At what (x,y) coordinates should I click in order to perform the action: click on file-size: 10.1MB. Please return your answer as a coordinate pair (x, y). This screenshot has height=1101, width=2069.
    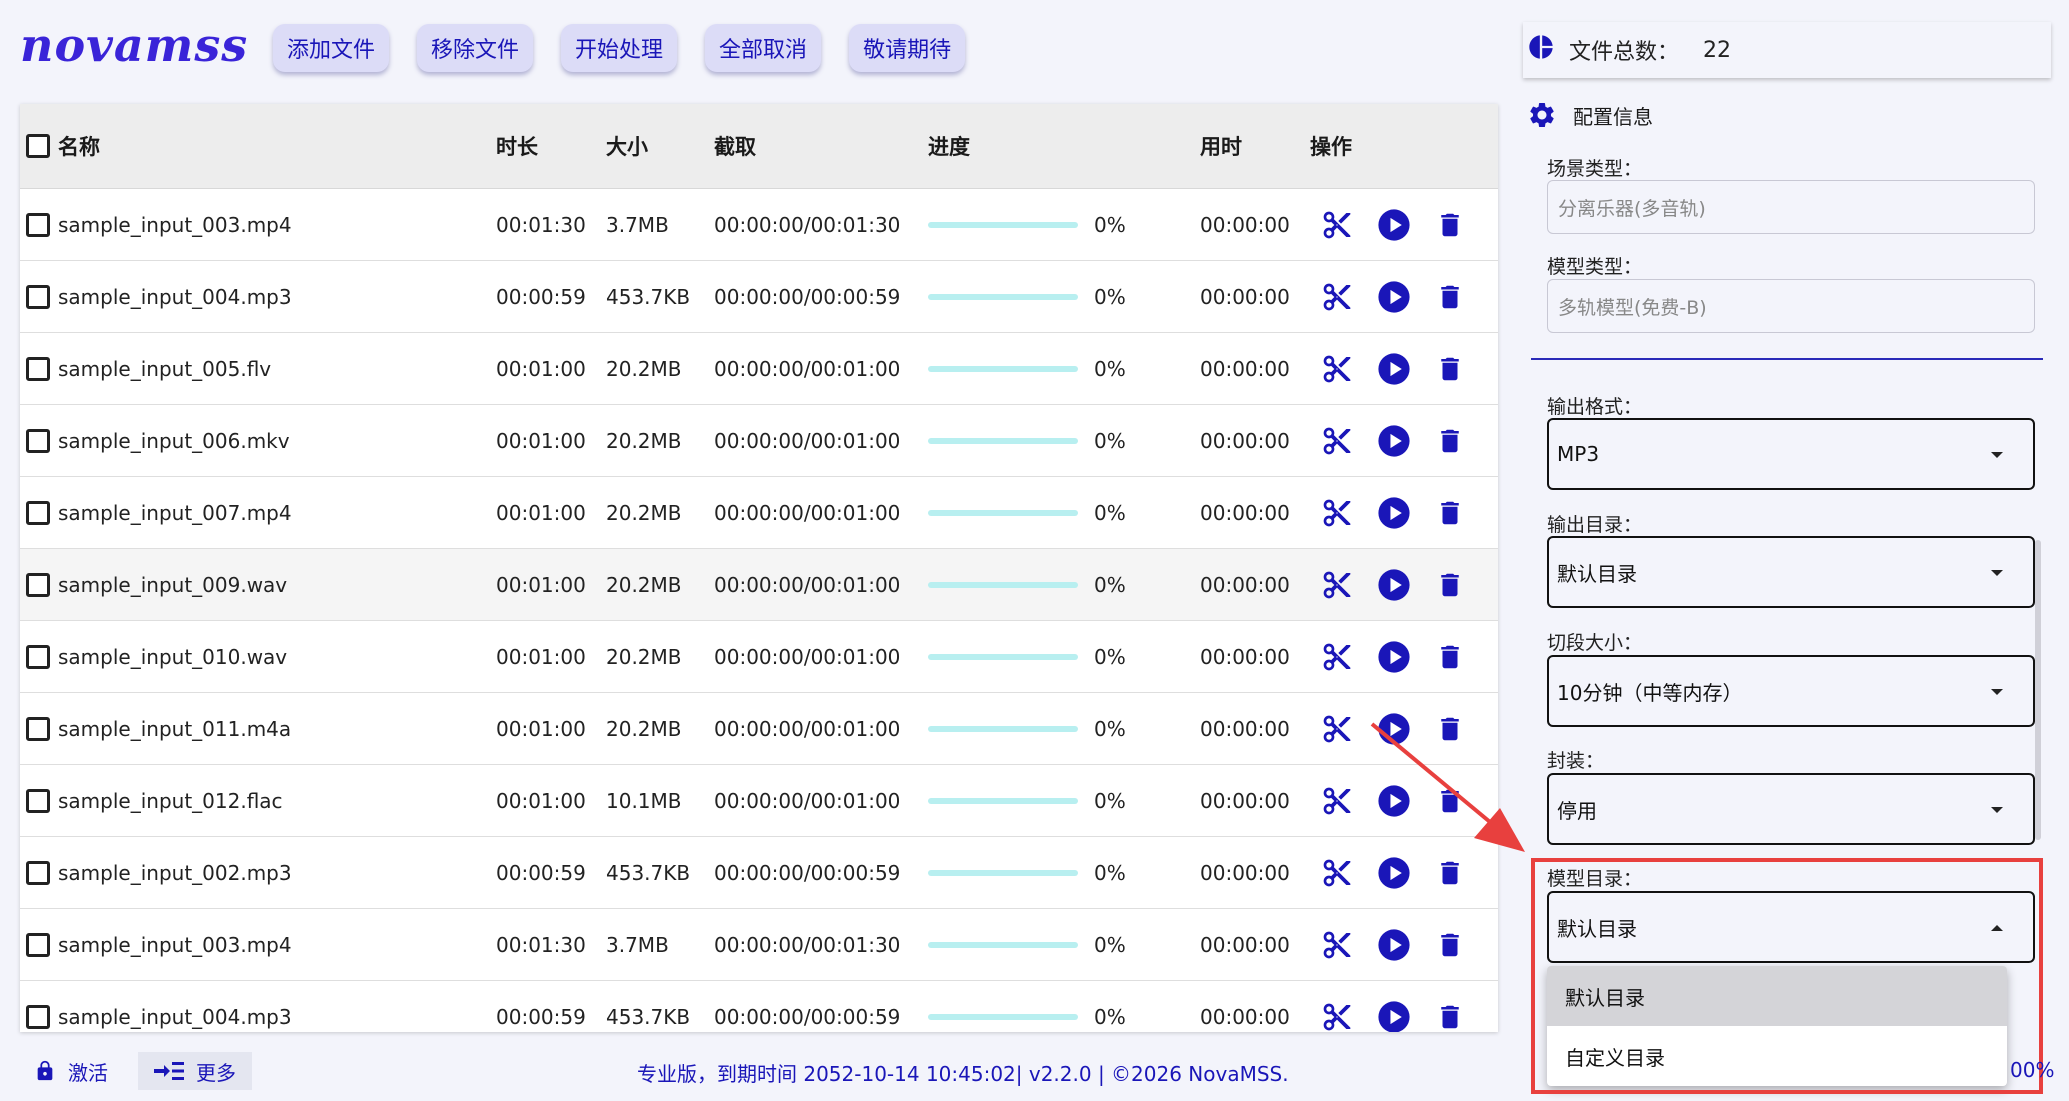
    Looking at the image, I should click on (644, 800).